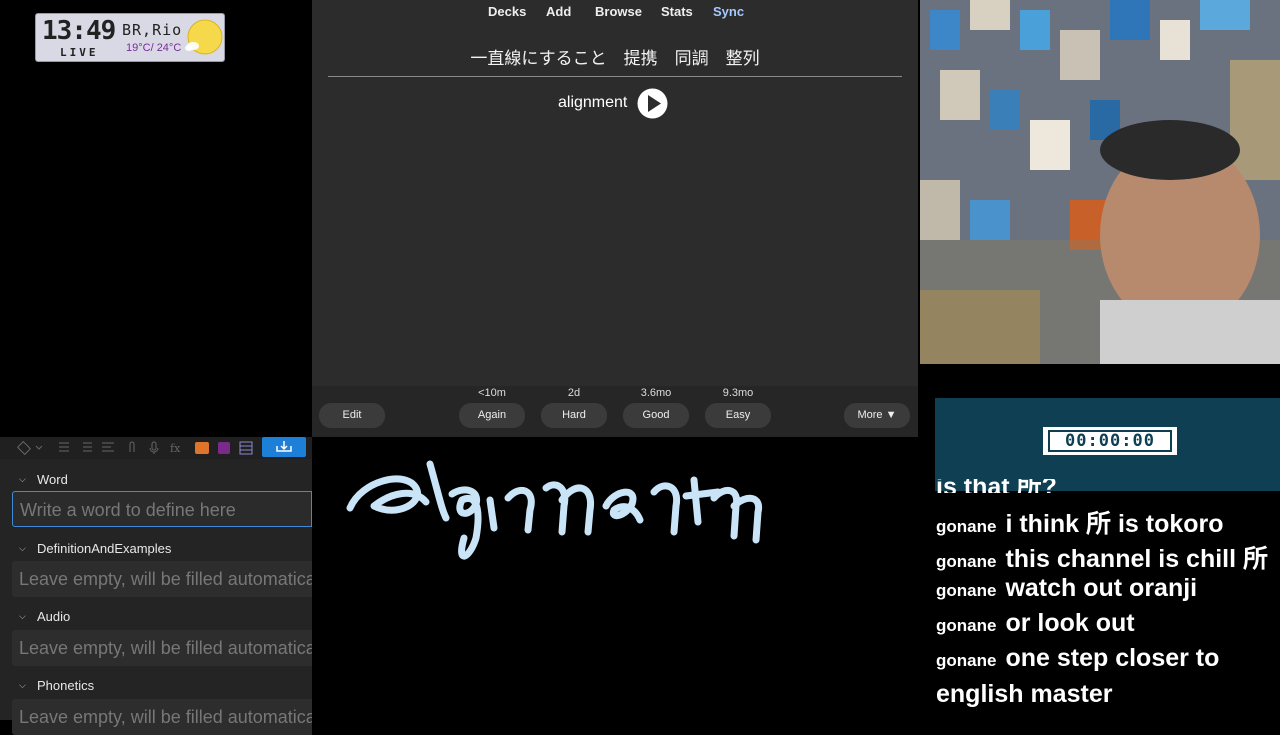 The height and width of the screenshot is (735, 1280). I want to click on chat-message: gonane watch out oranji, so click(1066, 588).